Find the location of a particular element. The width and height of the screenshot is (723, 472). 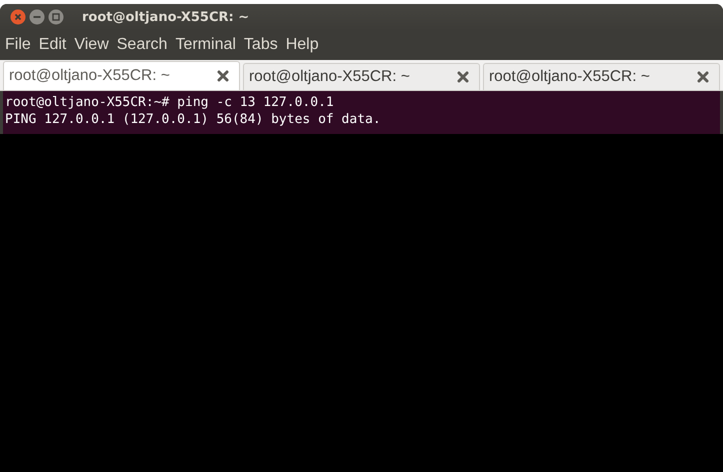

menu-item: Search is located at coordinates (142, 45).